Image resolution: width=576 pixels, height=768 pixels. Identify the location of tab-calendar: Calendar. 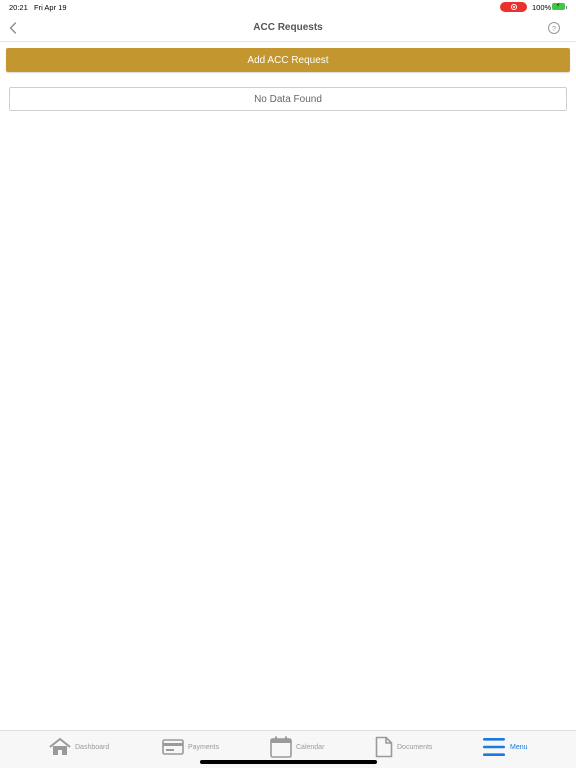
(297, 747).